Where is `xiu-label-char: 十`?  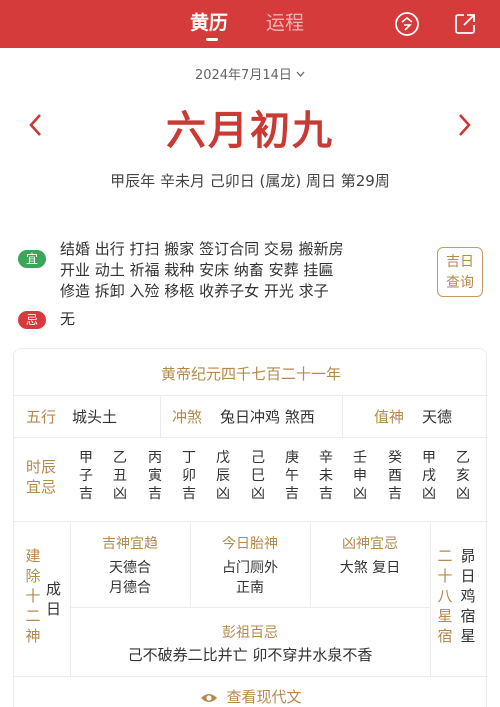
xiu-label-char: 十 is located at coordinates (445, 576).